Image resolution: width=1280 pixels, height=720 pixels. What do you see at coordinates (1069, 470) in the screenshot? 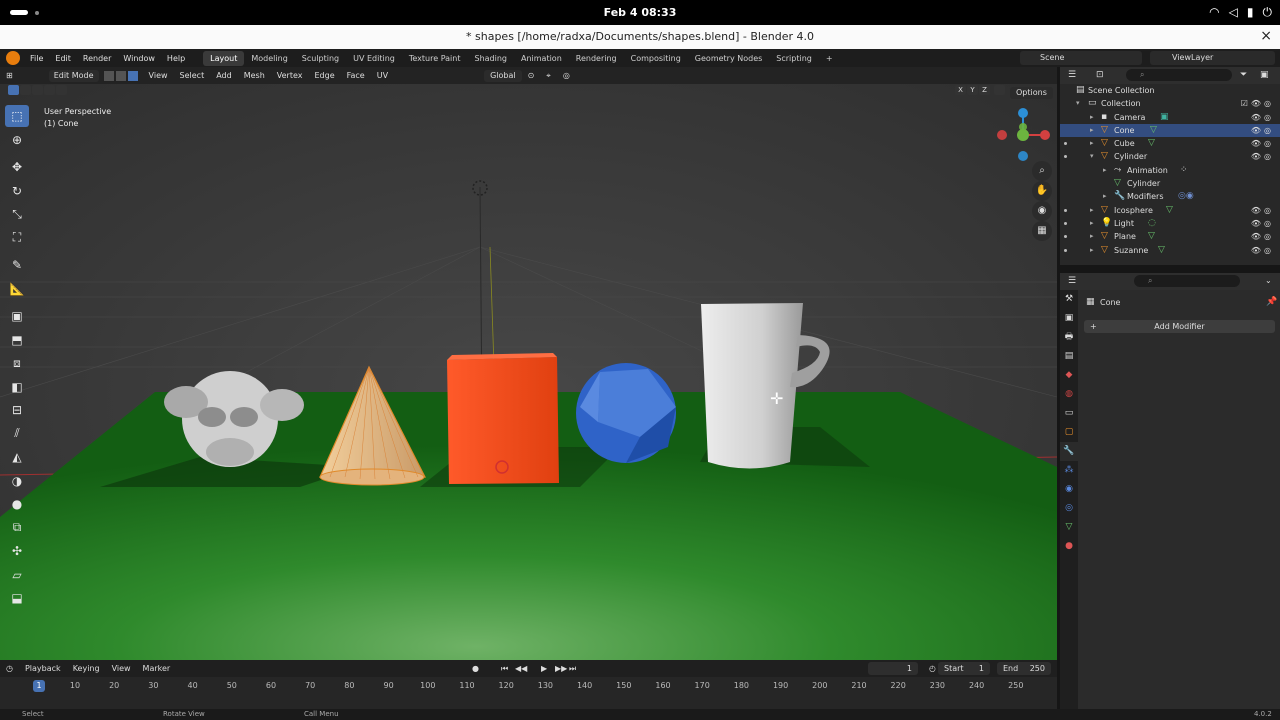
I see `particles-tab-icon: ⁂` at bounding box center [1069, 470].